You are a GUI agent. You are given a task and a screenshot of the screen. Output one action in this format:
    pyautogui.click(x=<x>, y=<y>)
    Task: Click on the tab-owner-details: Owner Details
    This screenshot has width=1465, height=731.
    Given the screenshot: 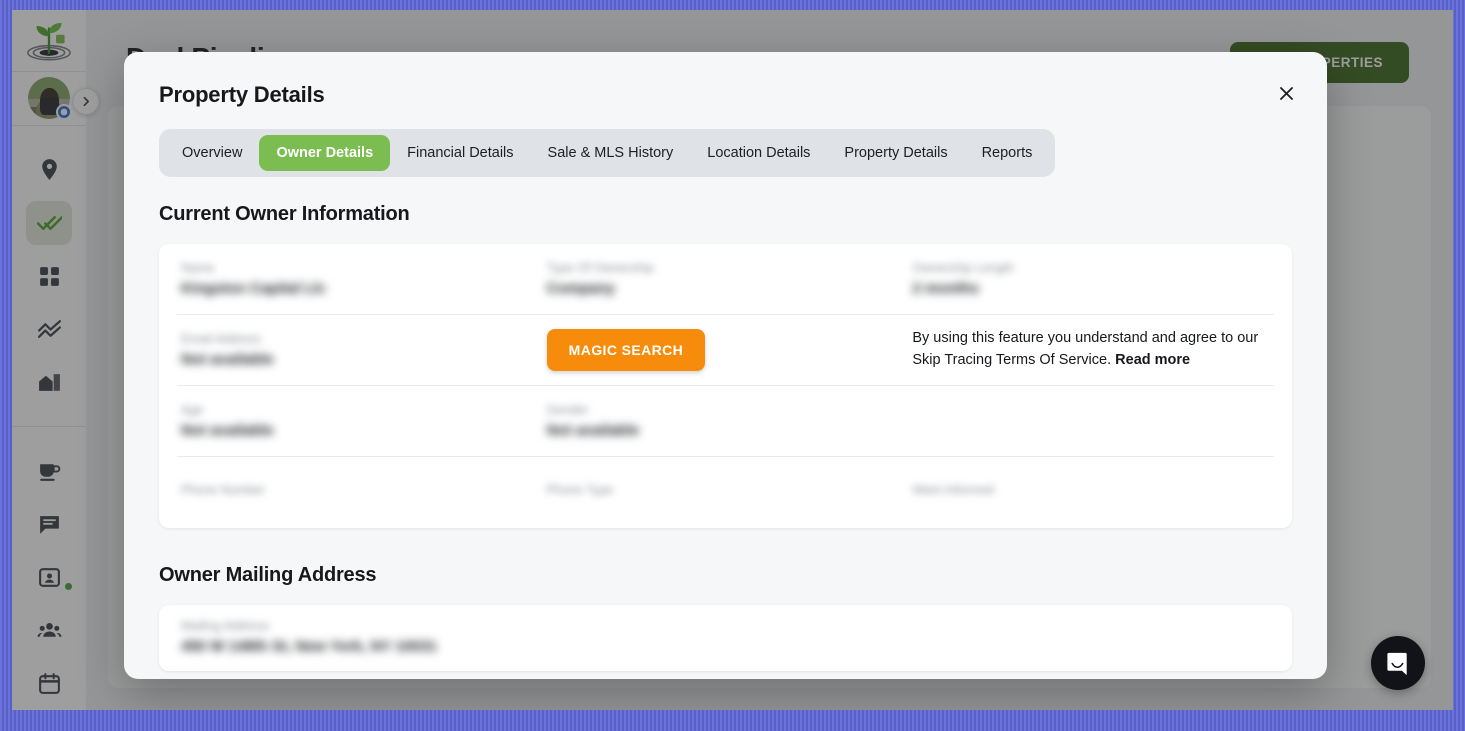 What is the action you would take?
    pyautogui.click(x=325, y=153)
    